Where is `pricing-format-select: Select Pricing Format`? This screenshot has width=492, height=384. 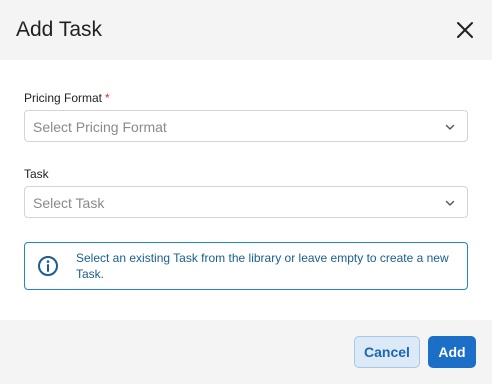 pricing-format-select: Select Pricing Format is located at coordinates (246, 126).